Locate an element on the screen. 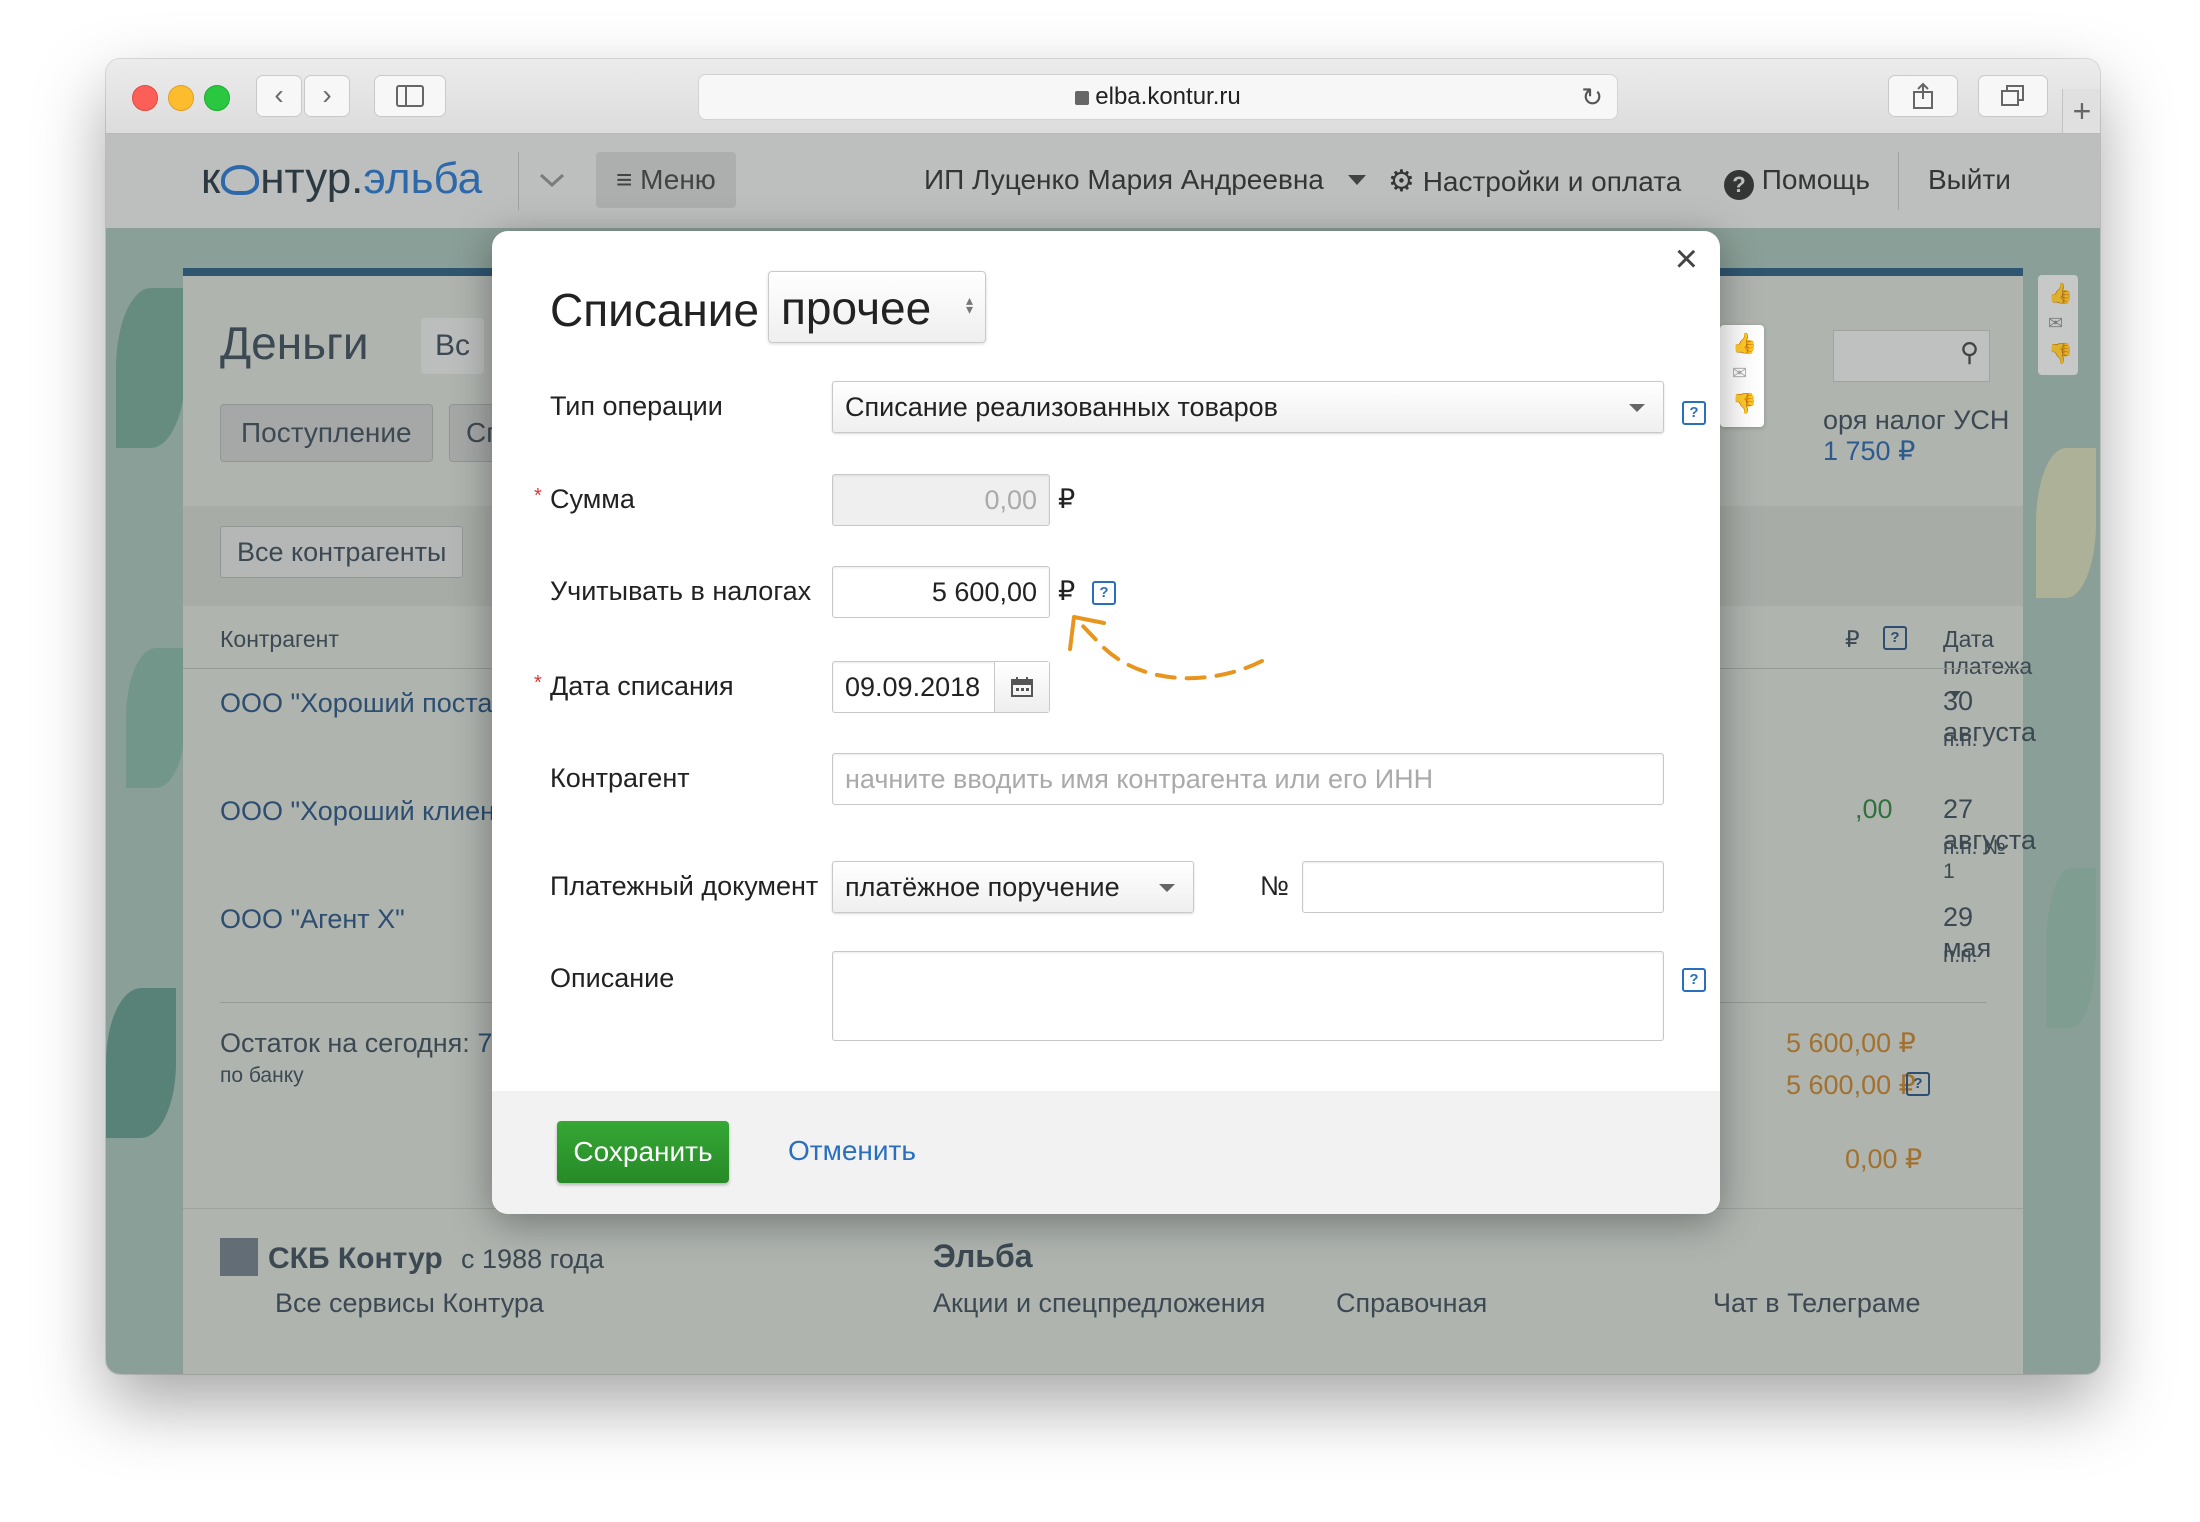 The width and height of the screenshot is (2200, 1522). payment-doc-select: платёжное поручение is located at coordinates (1013, 887).